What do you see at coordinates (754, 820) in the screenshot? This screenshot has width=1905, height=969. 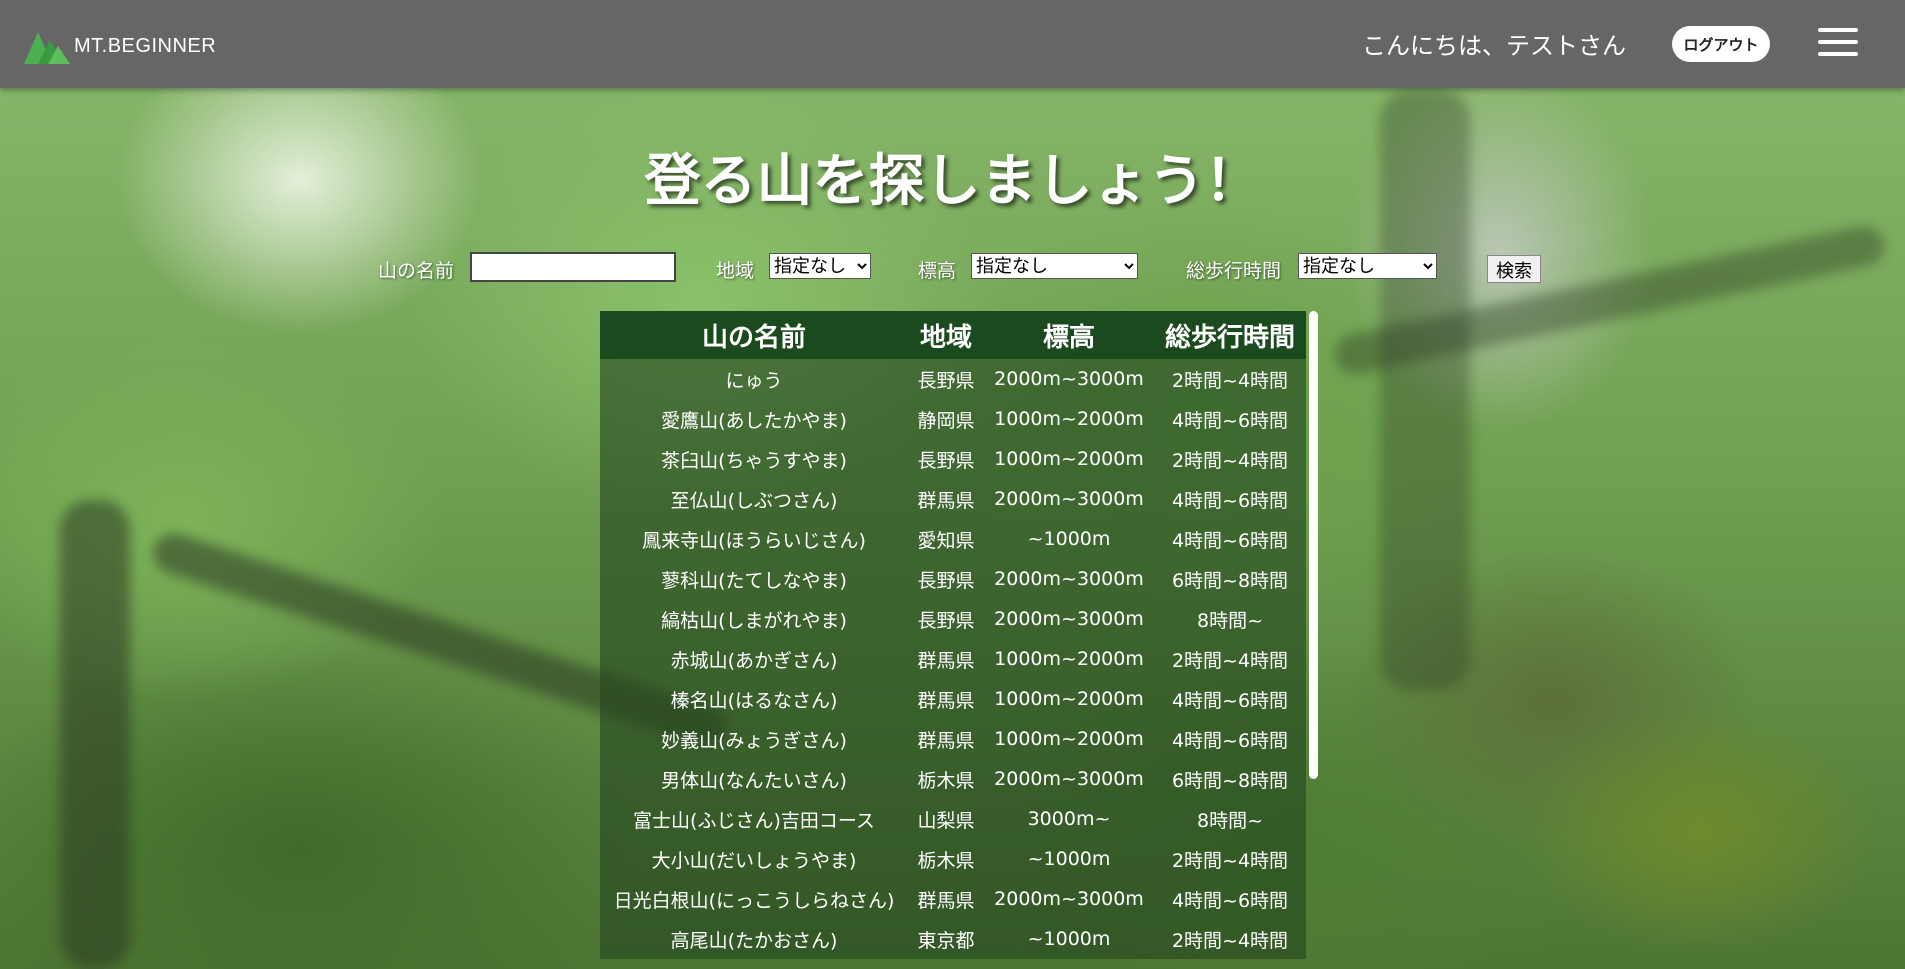 I see `cell-name: 富士山(ふじさん)吉田コース` at bounding box center [754, 820].